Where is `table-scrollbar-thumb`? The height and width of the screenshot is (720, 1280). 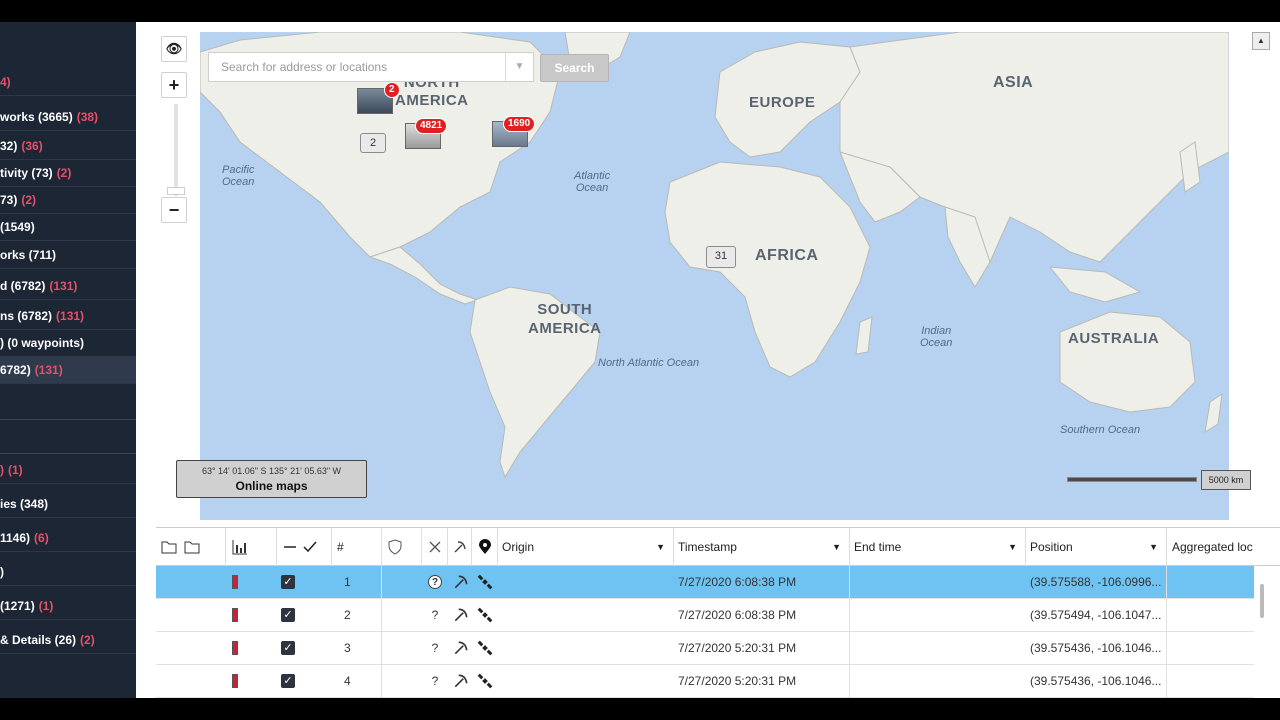 table-scrollbar-thumb is located at coordinates (1262, 601).